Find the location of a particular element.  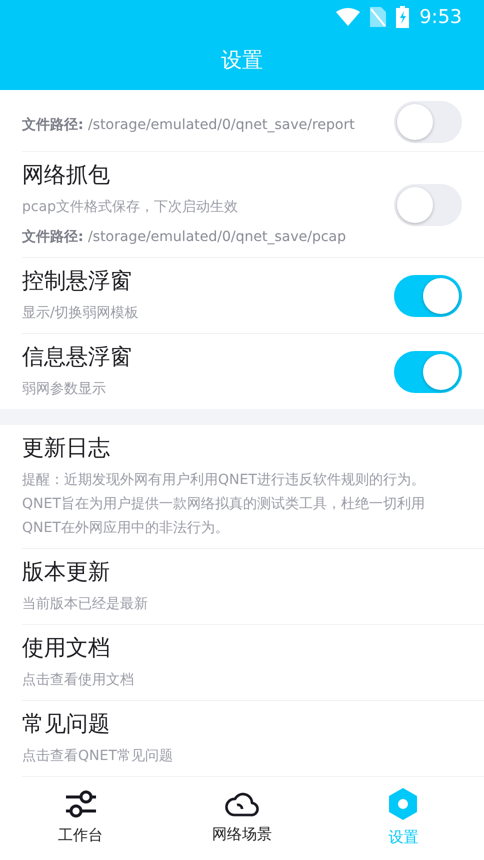

cloud-icon is located at coordinates (241, 803).